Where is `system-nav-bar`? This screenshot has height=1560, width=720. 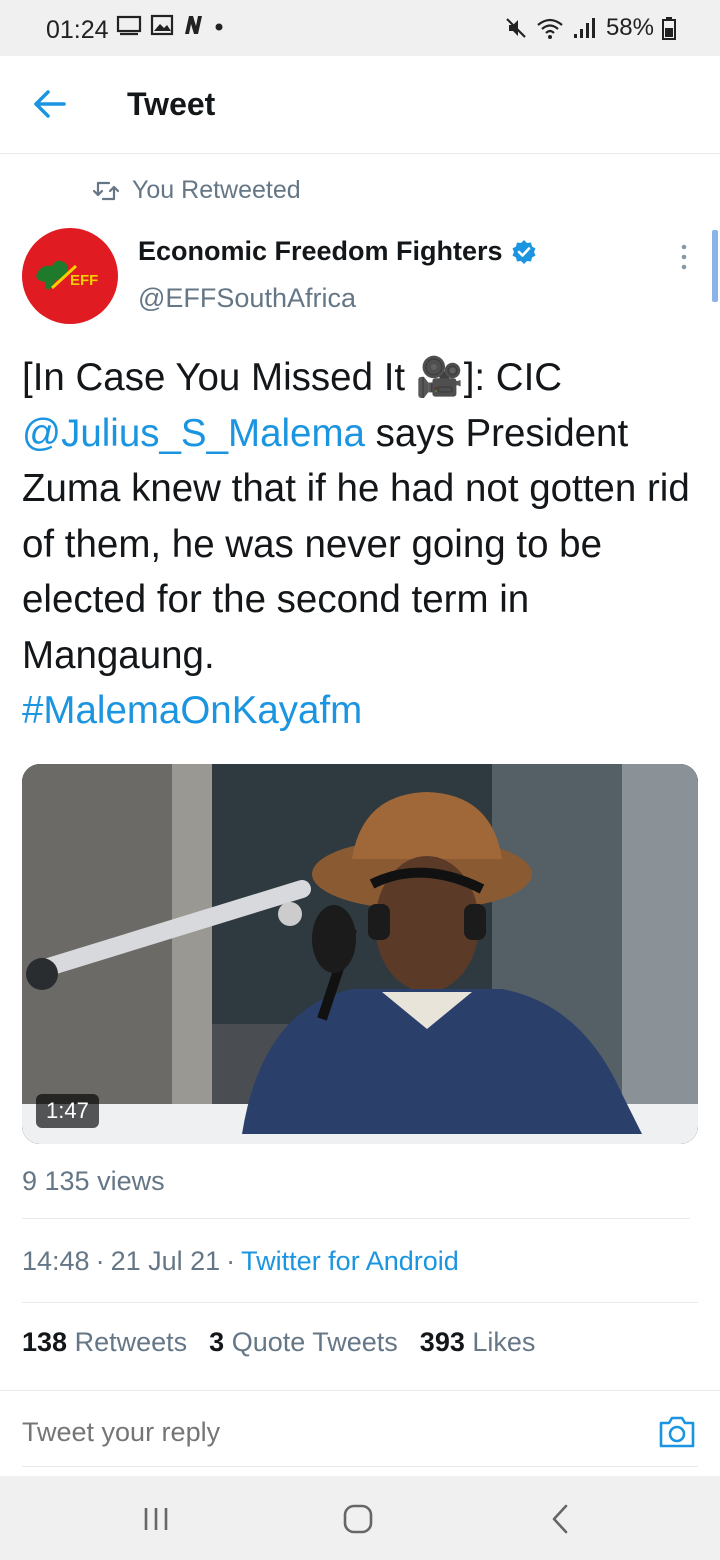 system-nav-bar is located at coordinates (360, 1518).